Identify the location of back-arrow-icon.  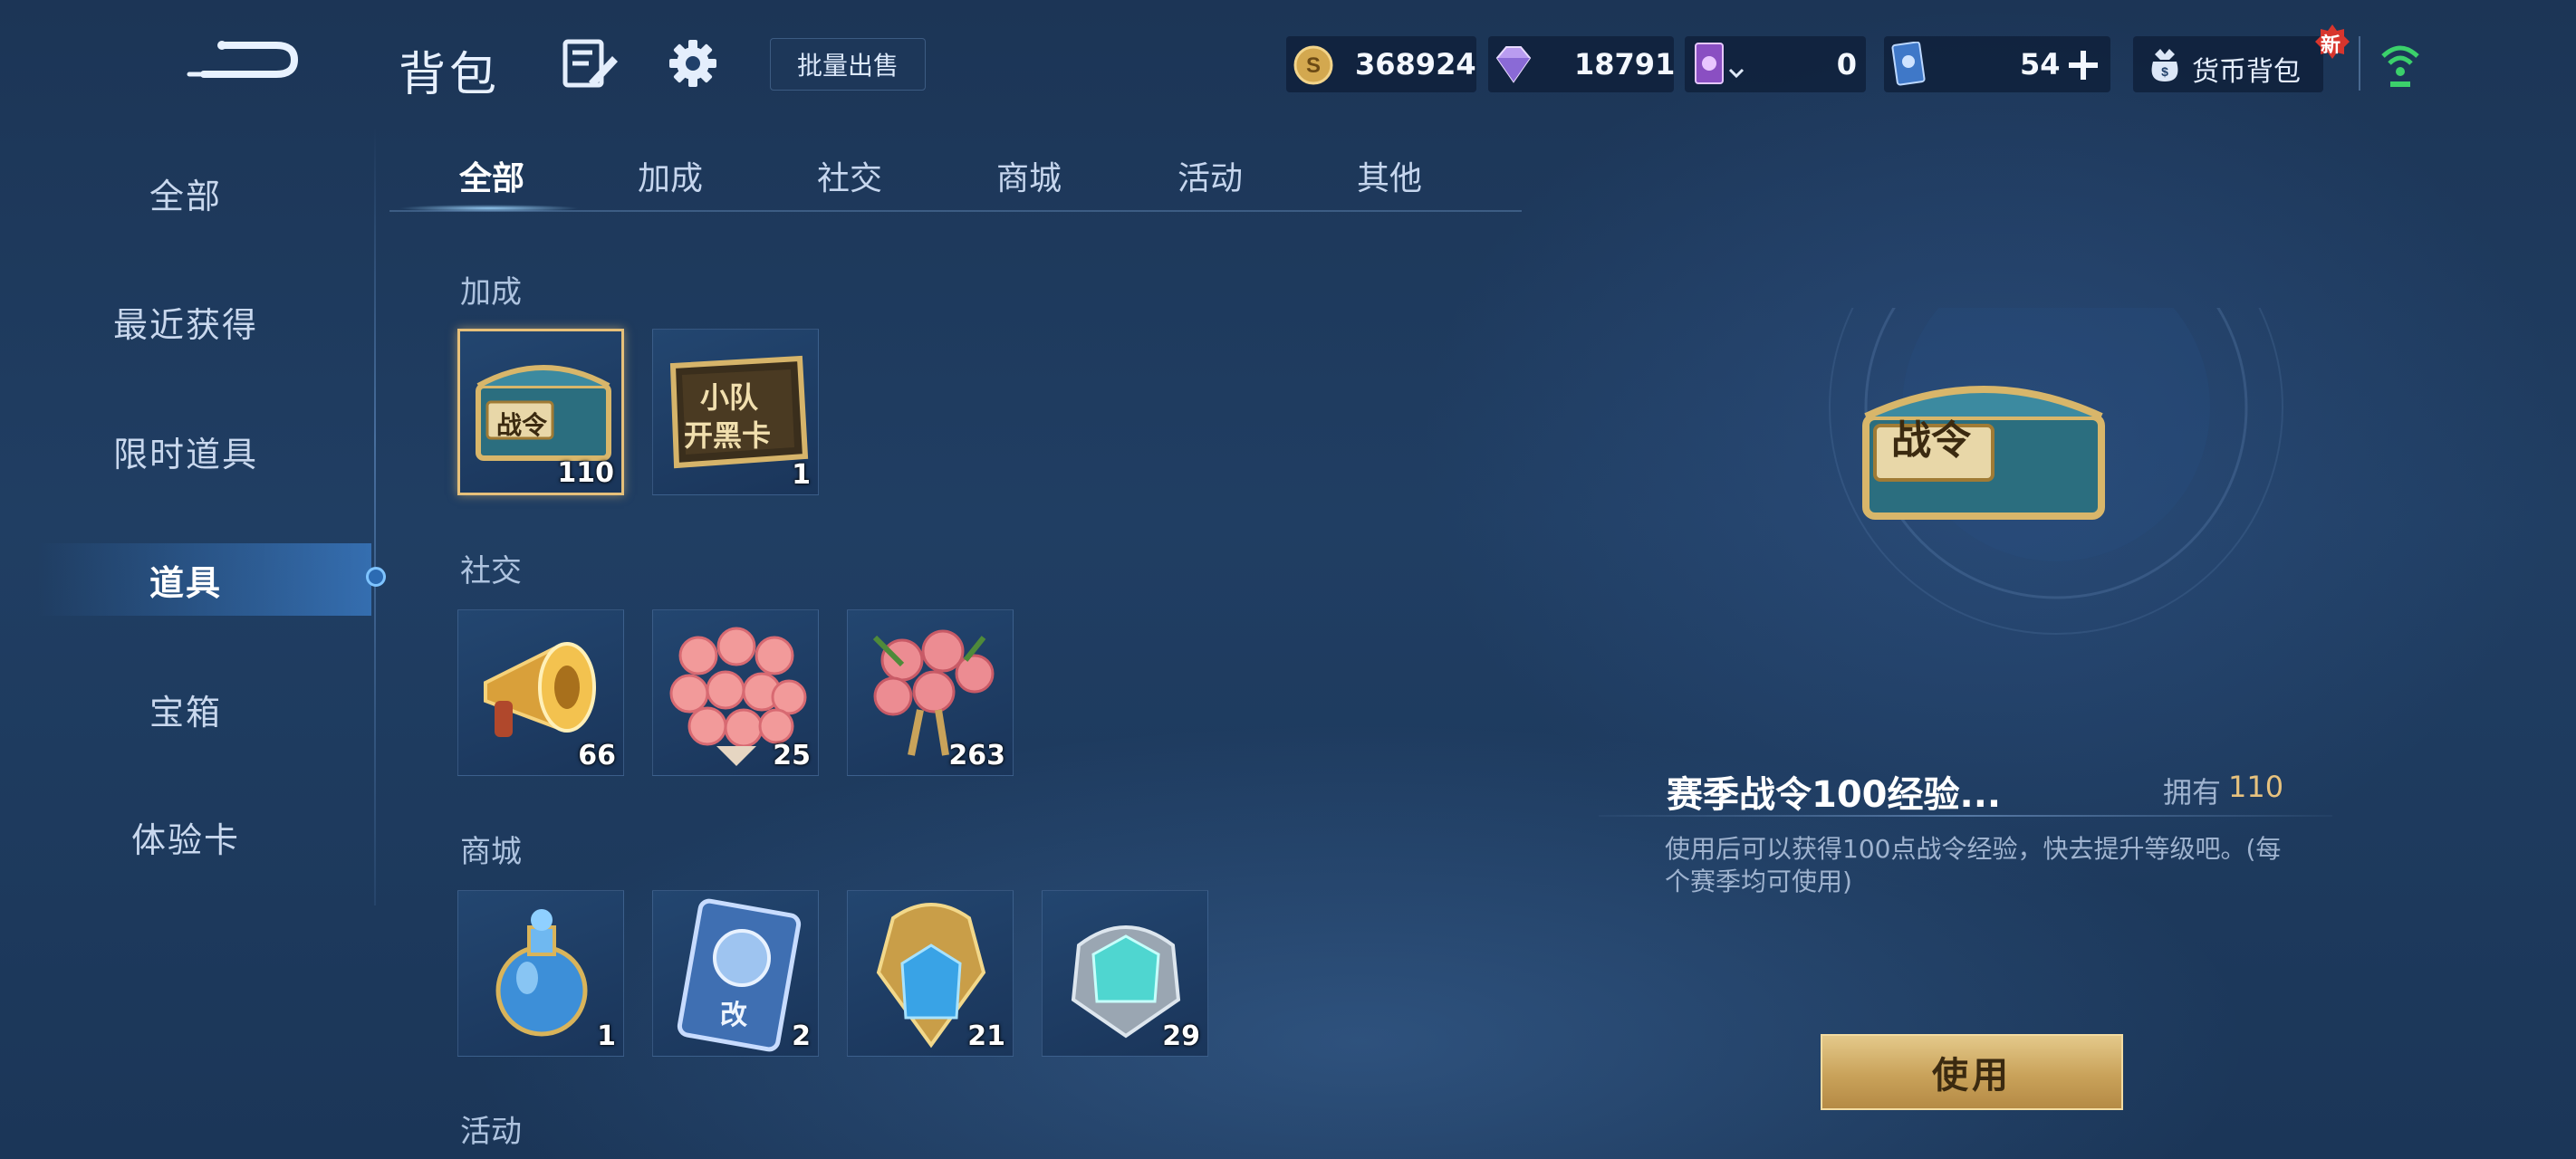
(243, 60).